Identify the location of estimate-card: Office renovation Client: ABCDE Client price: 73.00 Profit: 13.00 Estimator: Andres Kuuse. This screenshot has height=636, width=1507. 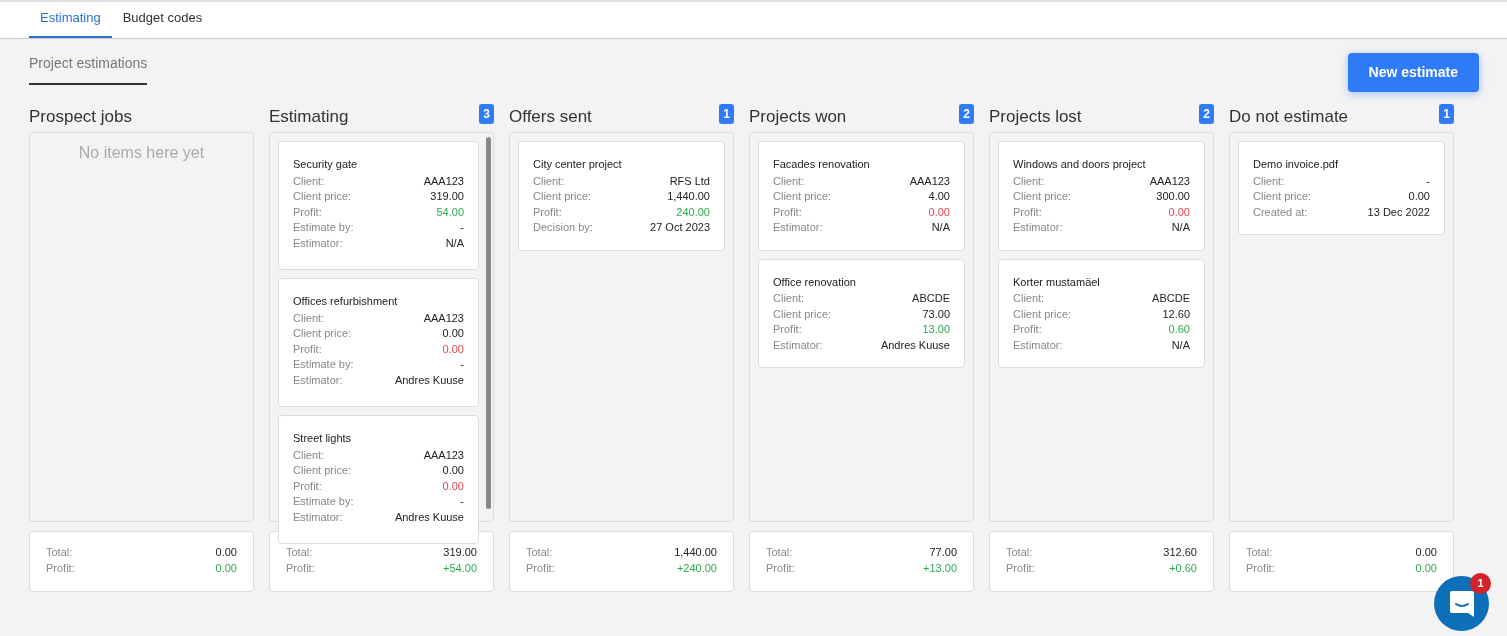
(861, 313).